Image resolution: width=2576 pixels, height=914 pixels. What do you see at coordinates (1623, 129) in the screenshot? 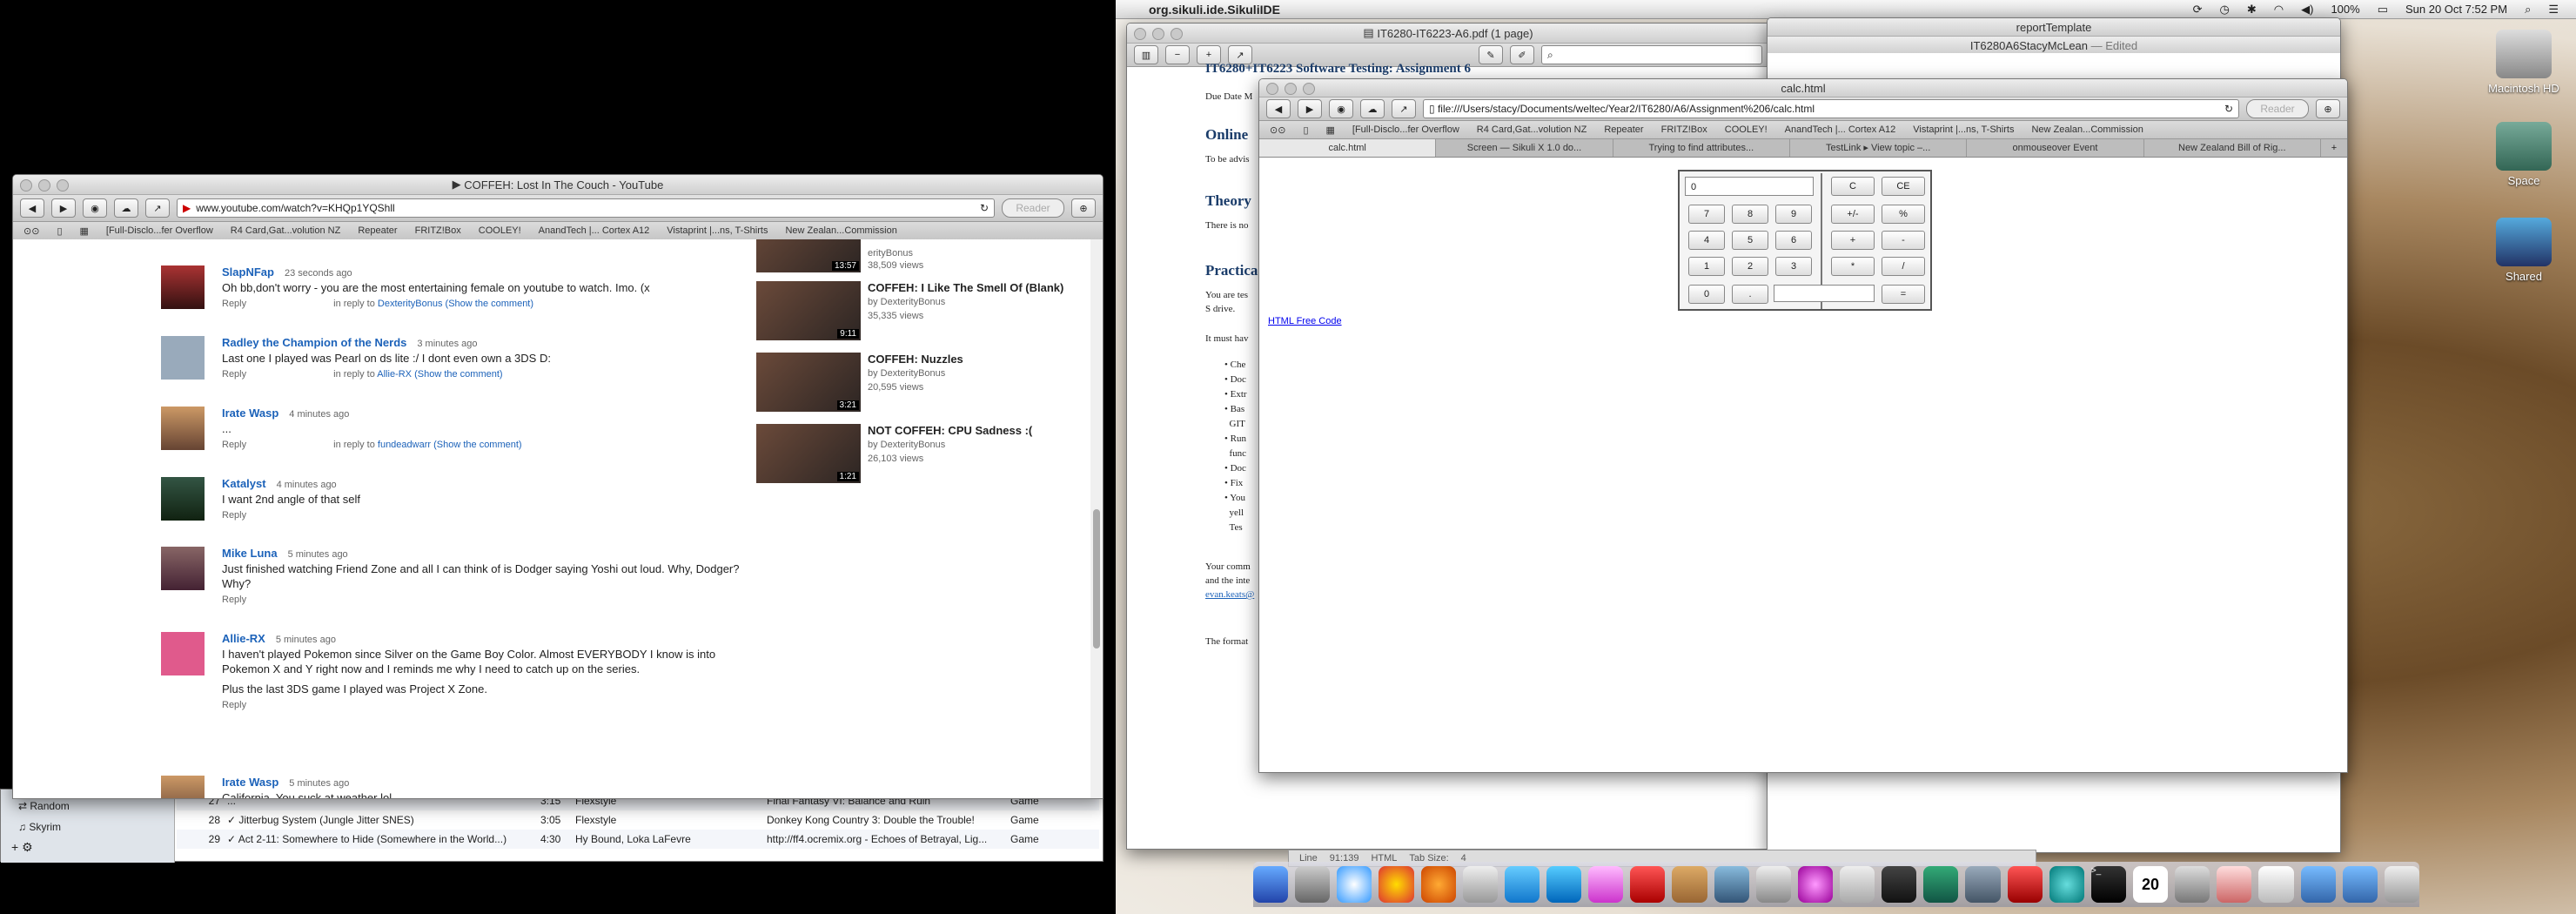
I see `bookmark-item: Repeater` at bounding box center [1623, 129].